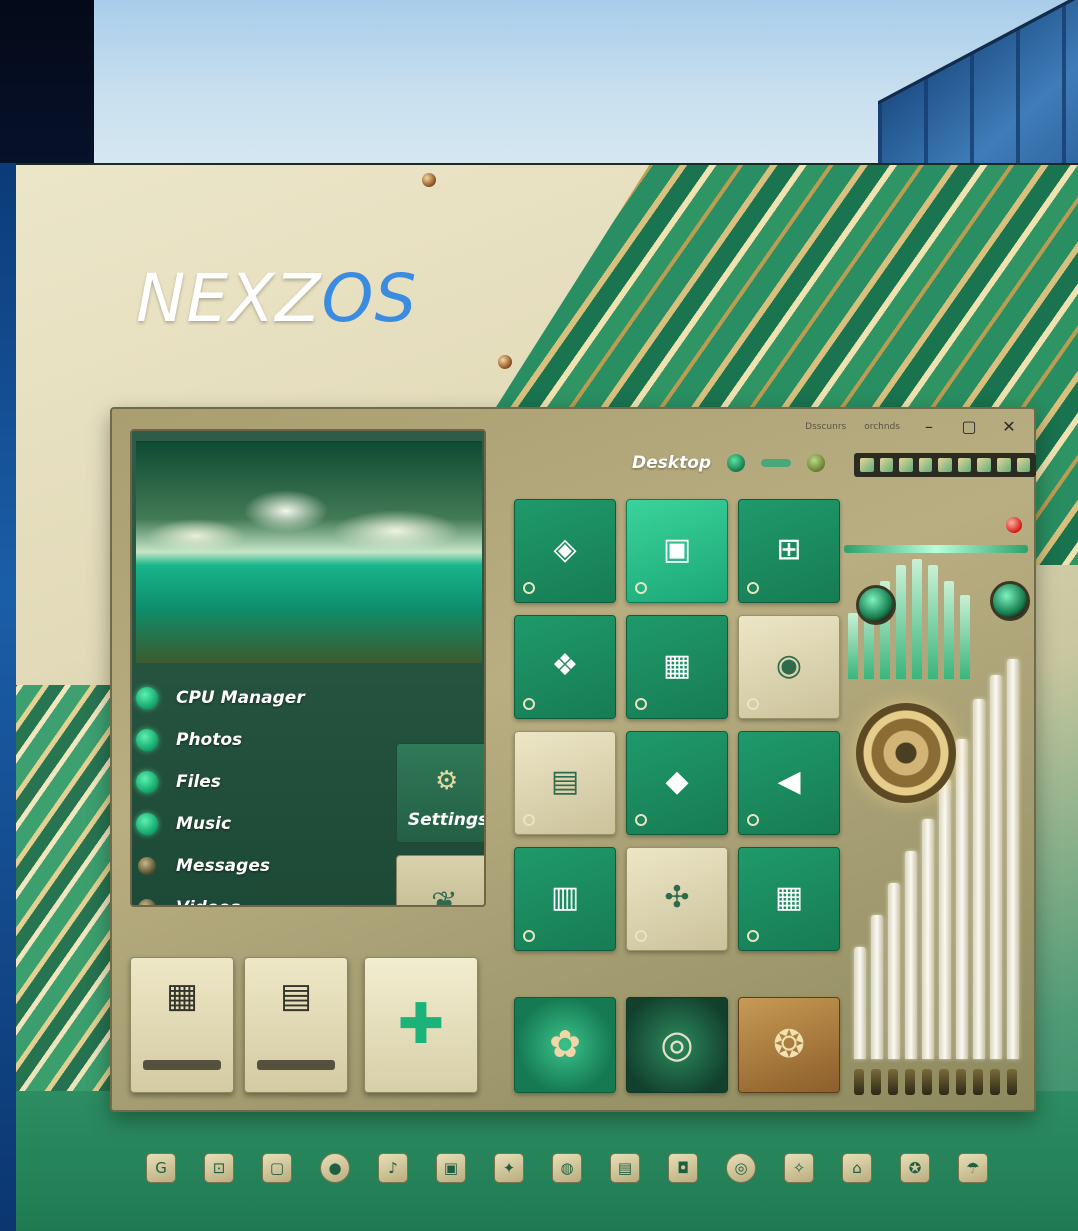 The width and height of the screenshot is (1078, 1231). Describe the element at coordinates (816, 463) in the screenshot. I see `desktop-status-icon` at that location.